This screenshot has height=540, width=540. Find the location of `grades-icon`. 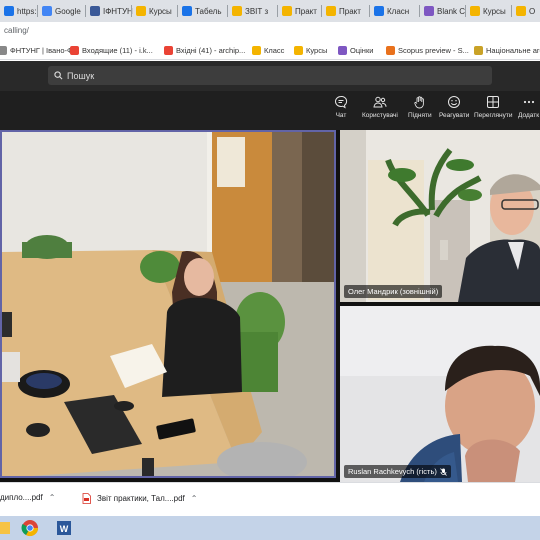

grades-icon is located at coordinates (342, 50).